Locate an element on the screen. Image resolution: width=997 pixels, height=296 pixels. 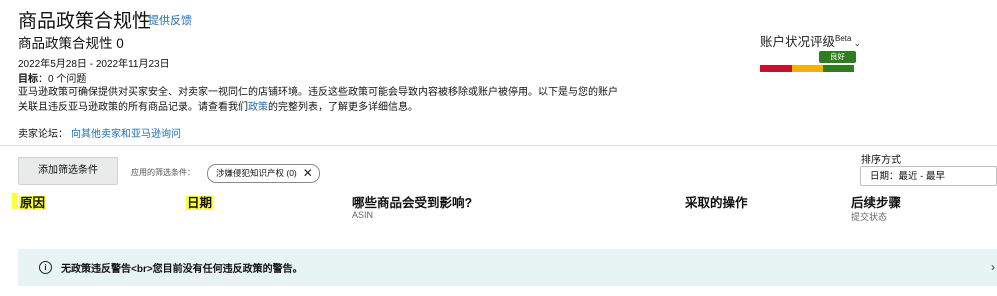
forum-label: 卖家论坛： is located at coordinates (43, 134).